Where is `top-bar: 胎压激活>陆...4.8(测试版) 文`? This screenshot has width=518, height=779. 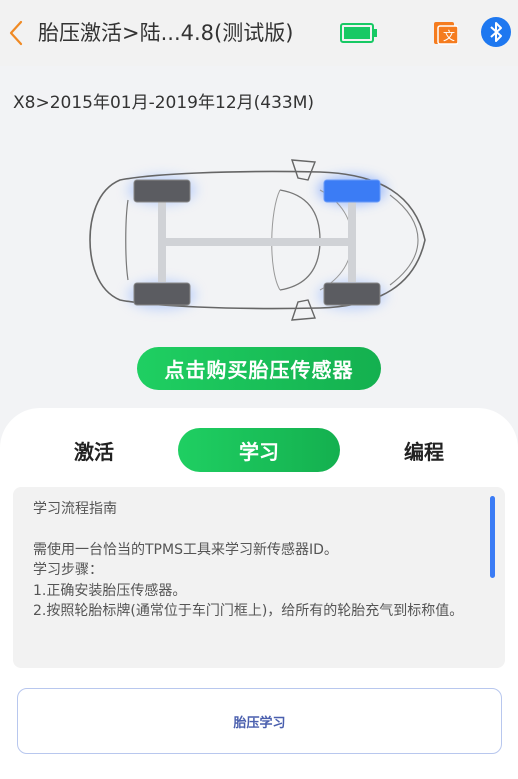 top-bar: 胎压激活>陆...4.8(测试版) 文 is located at coordinates (259, 33).